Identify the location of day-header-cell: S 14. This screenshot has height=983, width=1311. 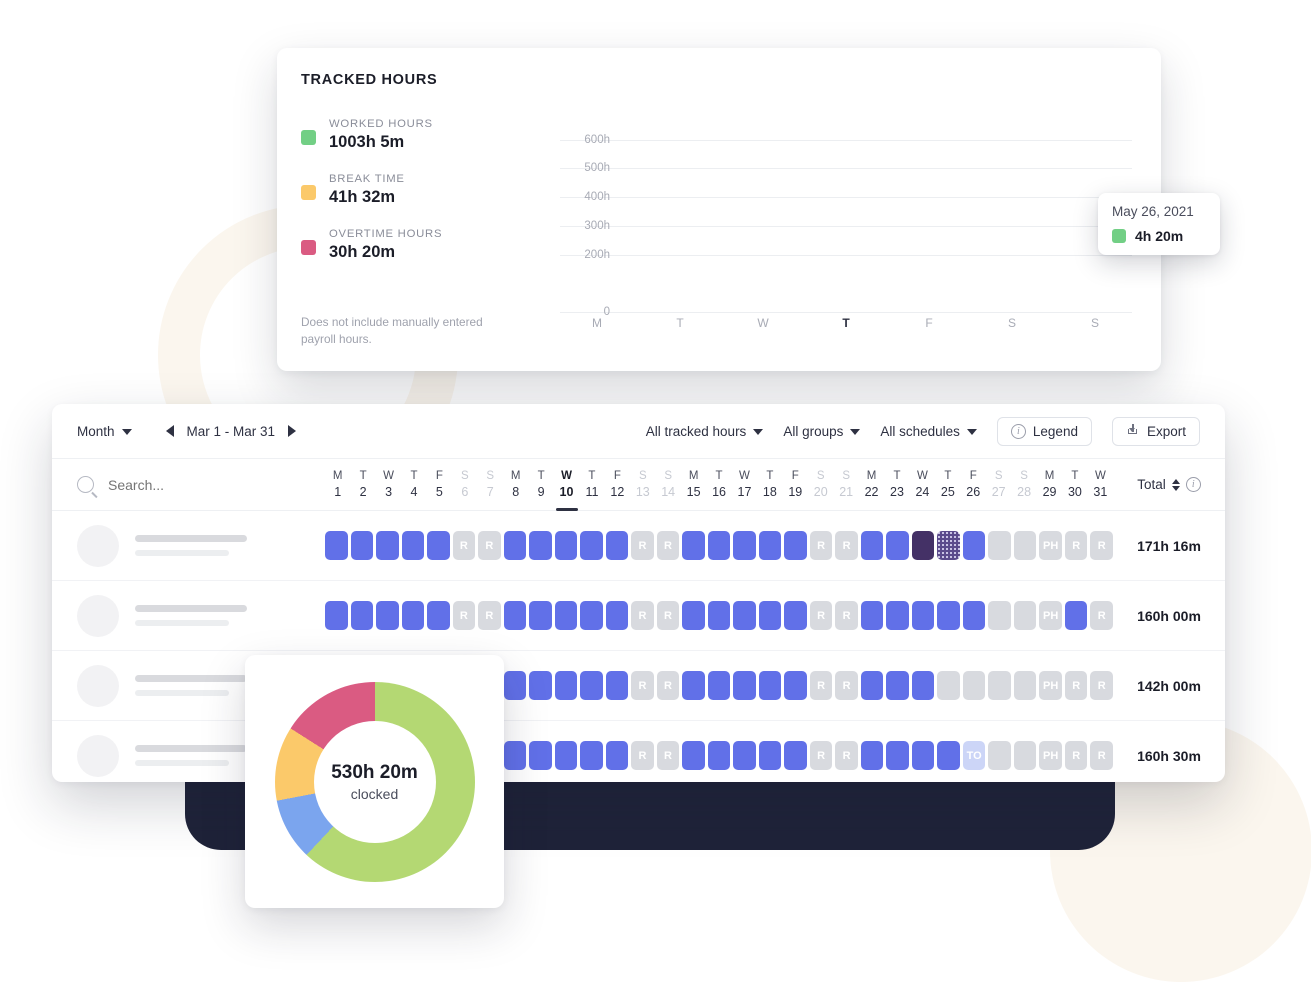
(667, 484).